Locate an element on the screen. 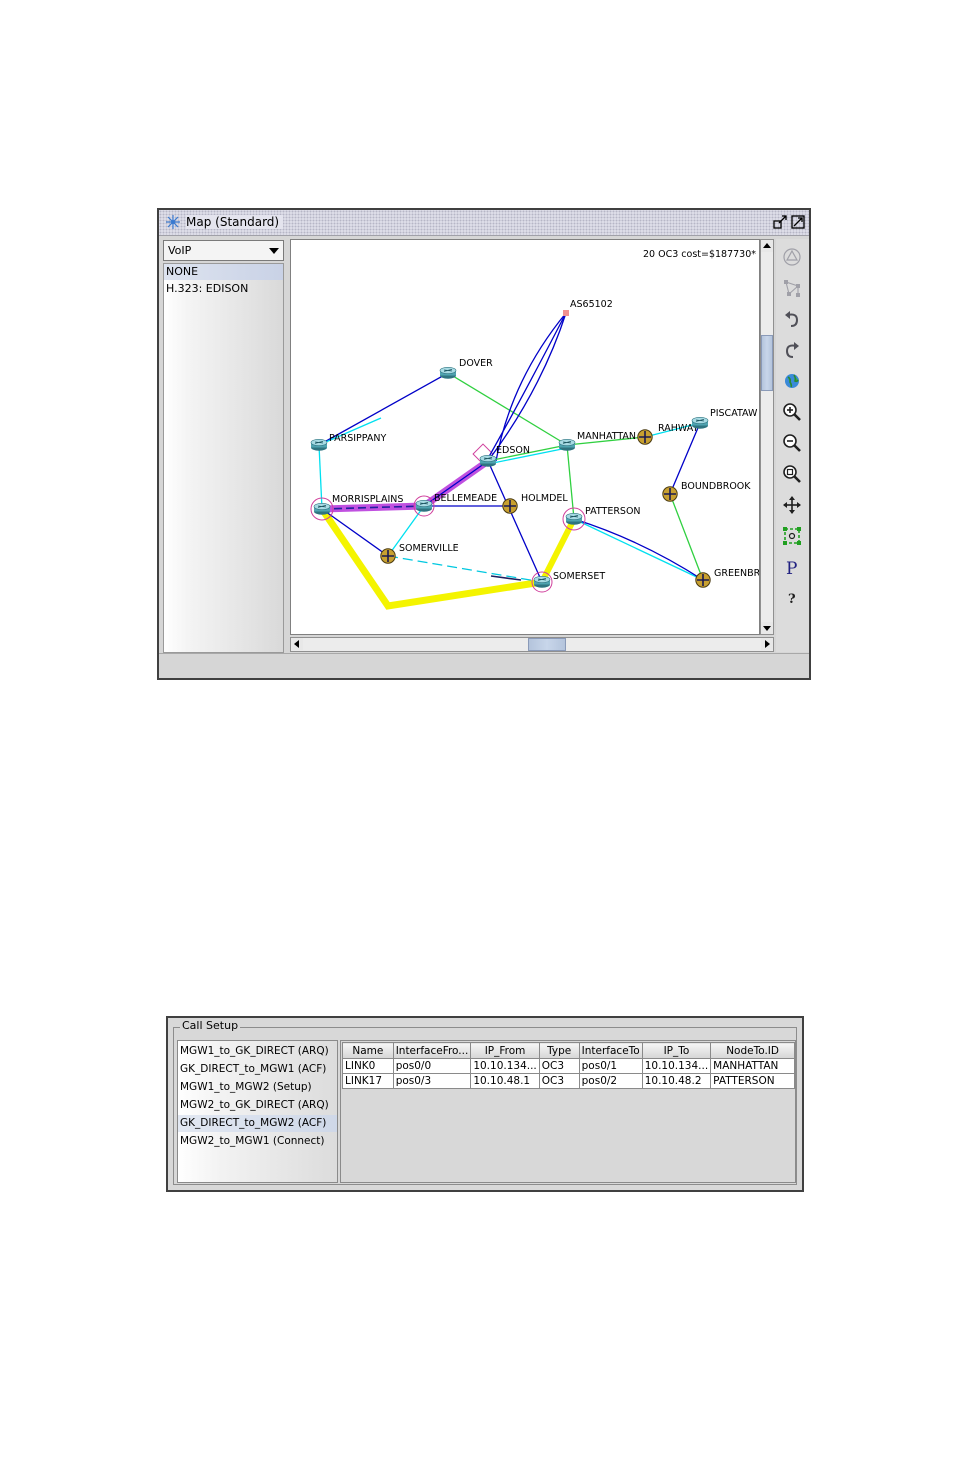 The height and width of the screenshot is (1484, 968). vertical-scroll-thumb is located at coordinates (767, 363).